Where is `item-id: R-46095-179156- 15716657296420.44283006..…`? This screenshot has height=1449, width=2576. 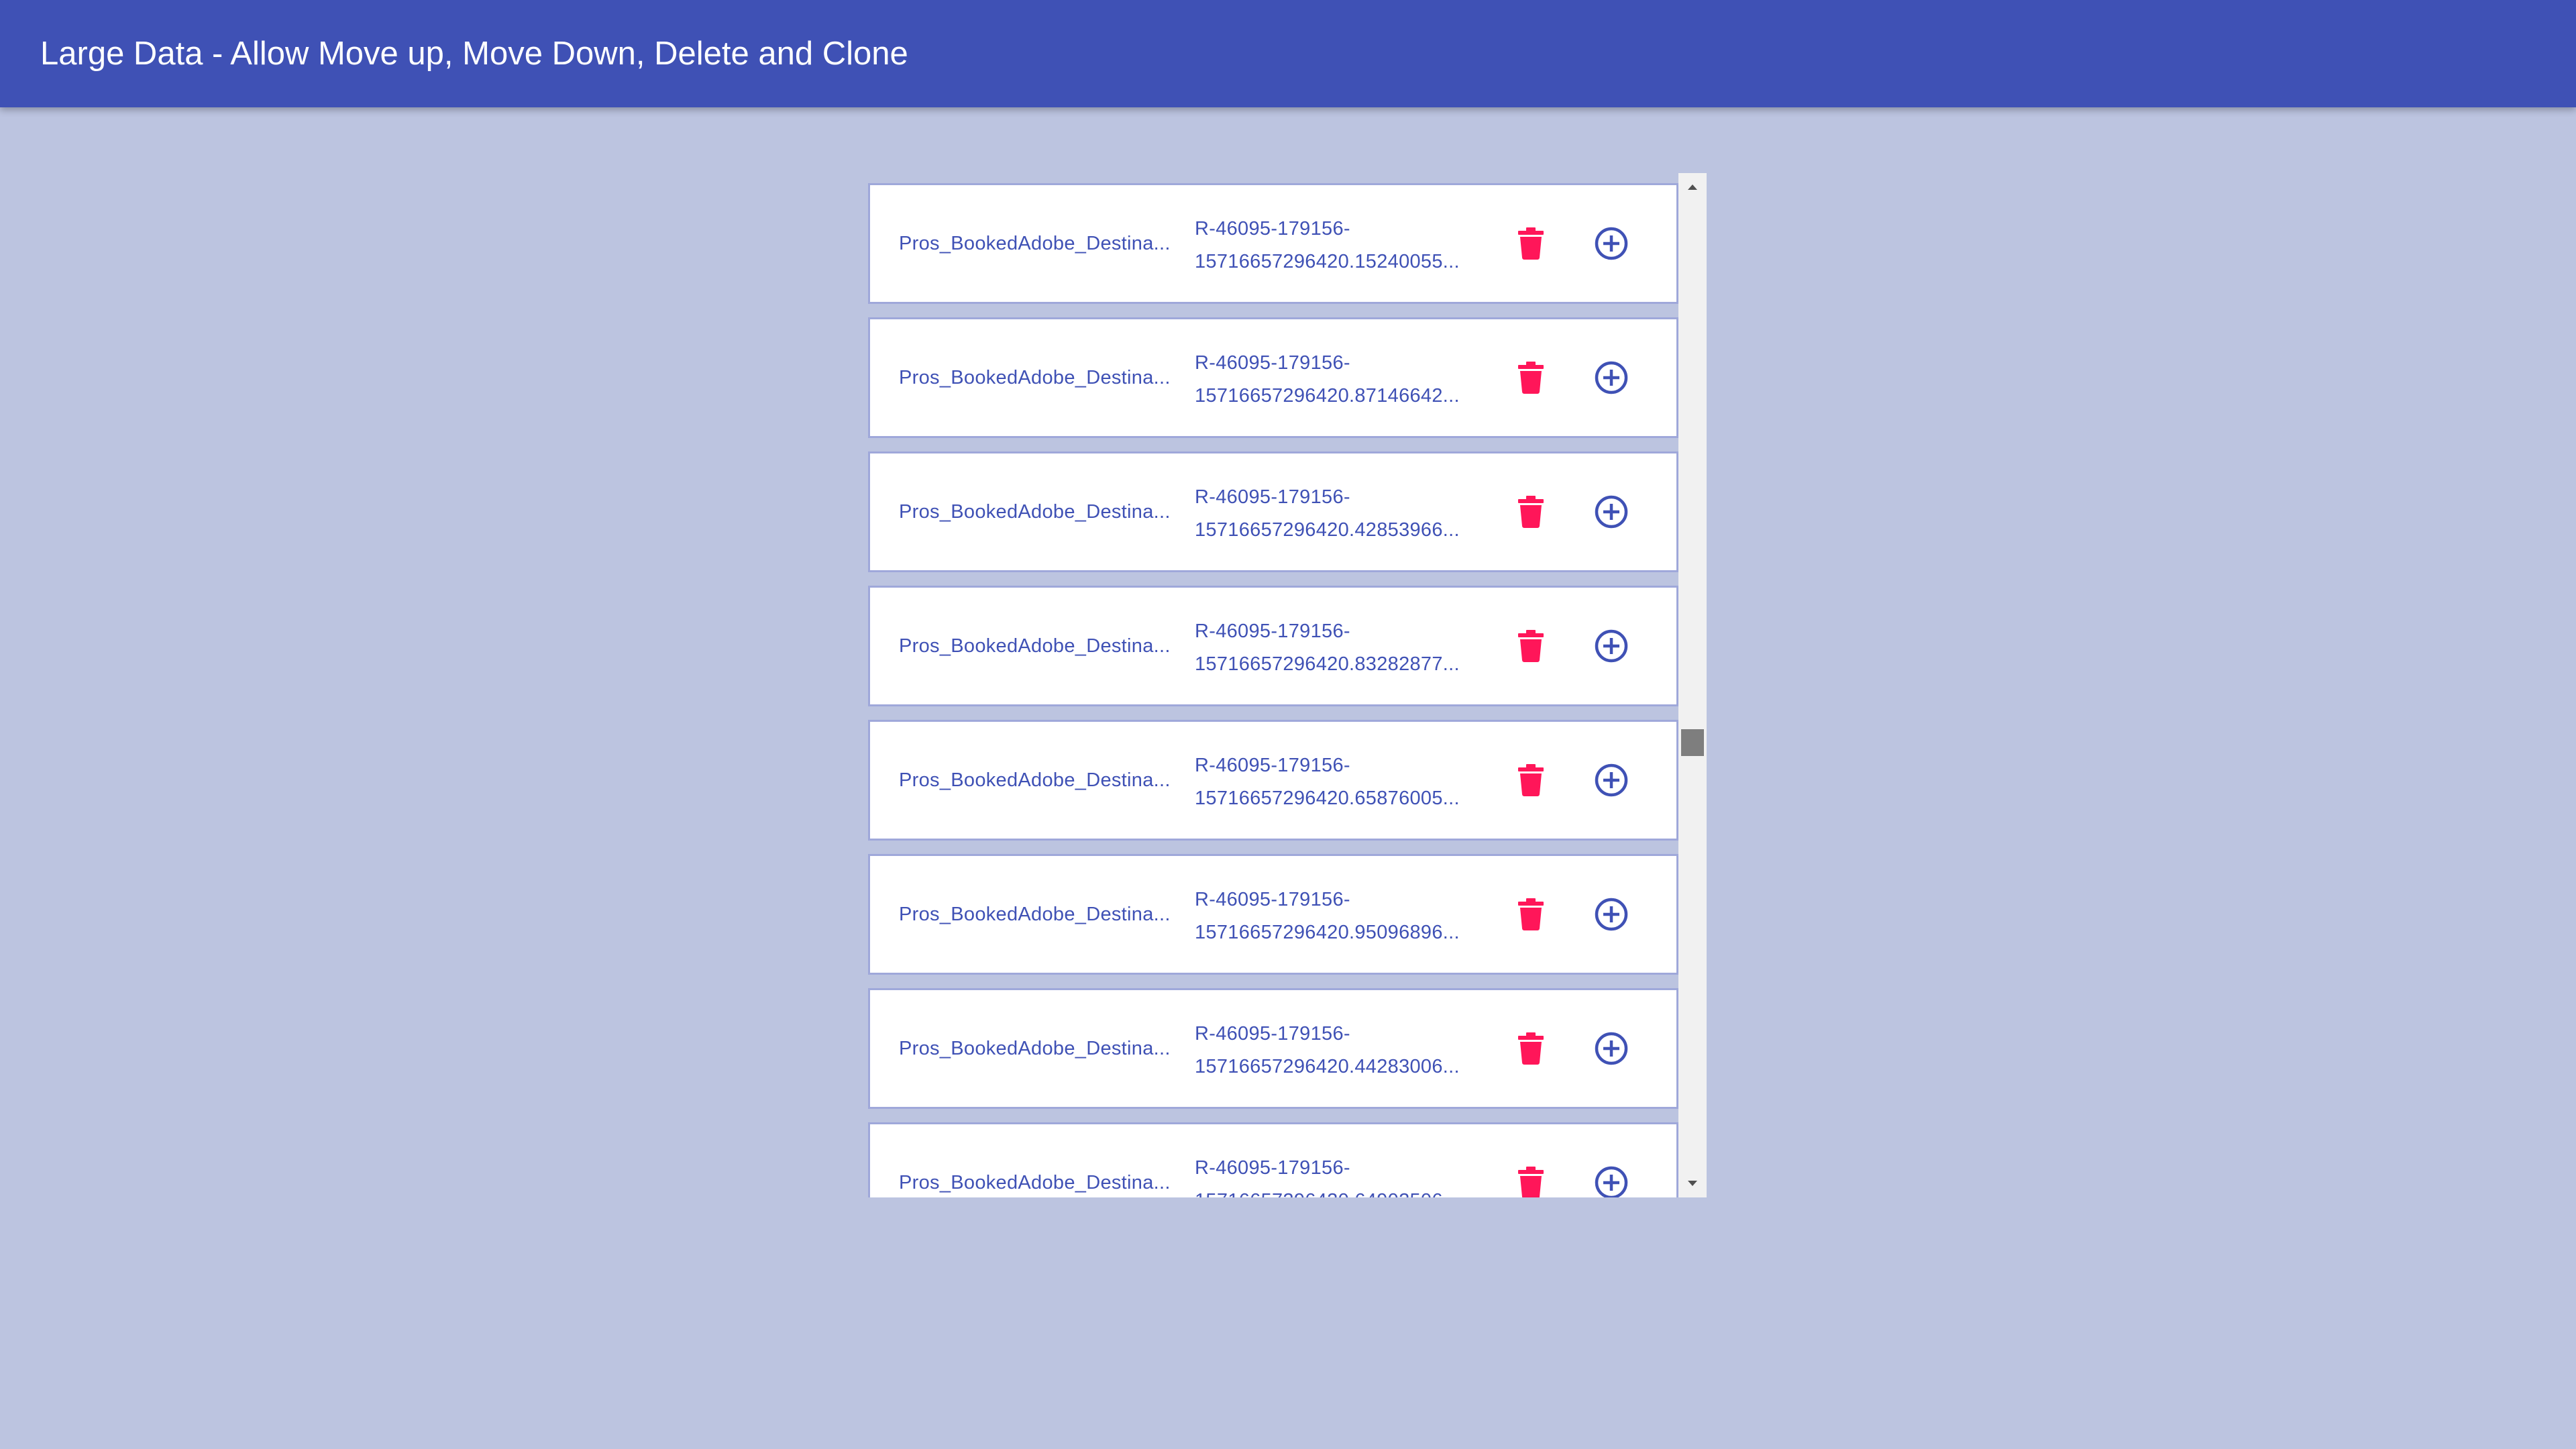
item-id: R-46095-179156- 15716657296420.44283006..… is located at coordinates (1339, 1050).